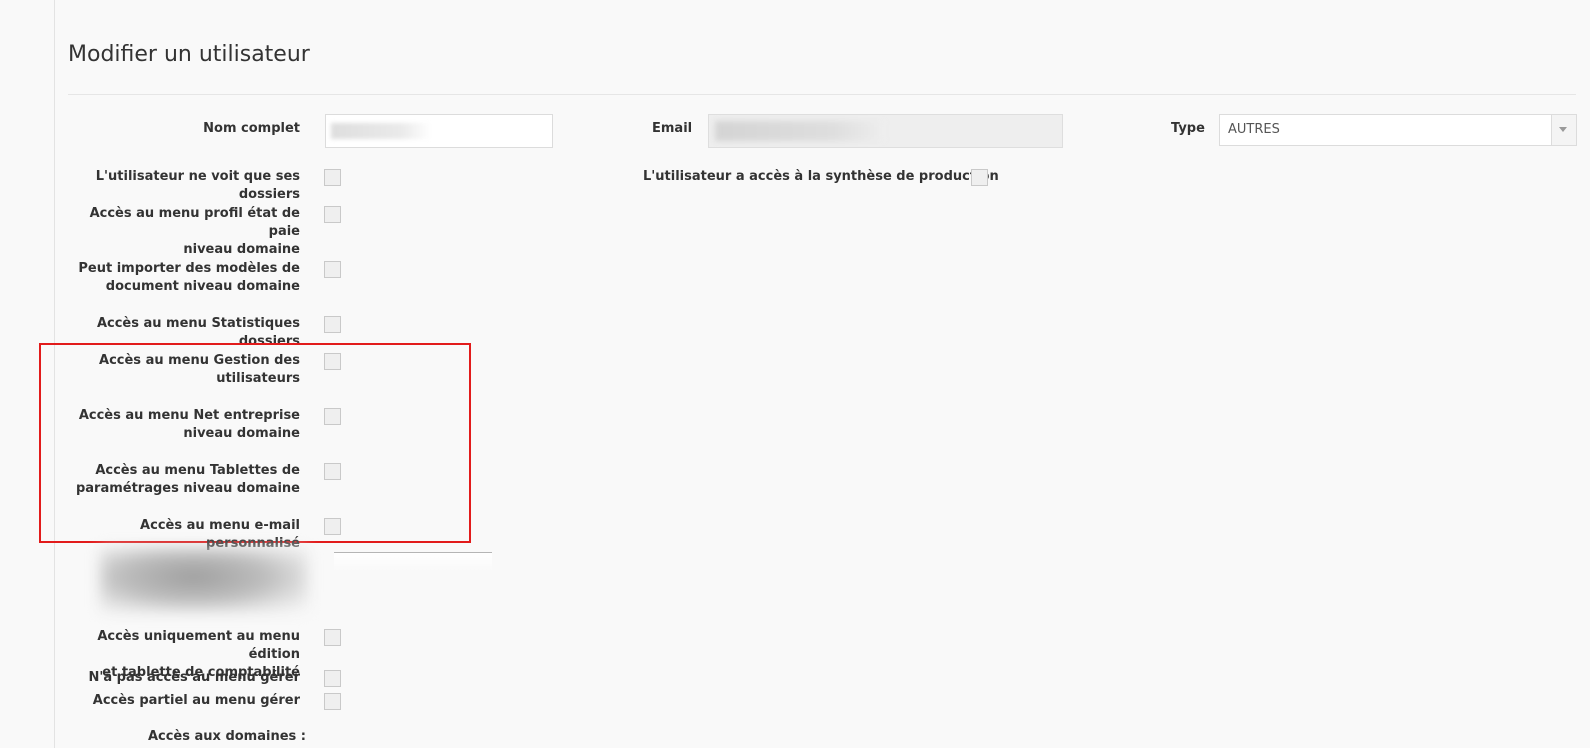  Describe the element at coordinates (979, 177) in the screenshot. I see `synthese-checkbox` at that location.